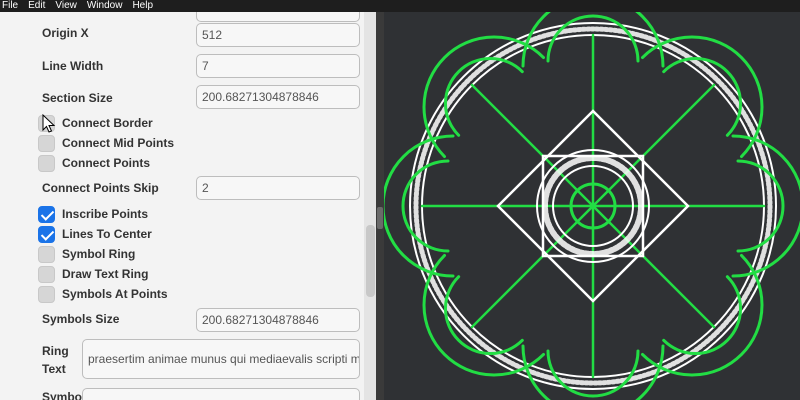  What do you see at coordinates (380, 206) in the screenshot?
I see `pane-splitter` at bounding box center [380, 206].